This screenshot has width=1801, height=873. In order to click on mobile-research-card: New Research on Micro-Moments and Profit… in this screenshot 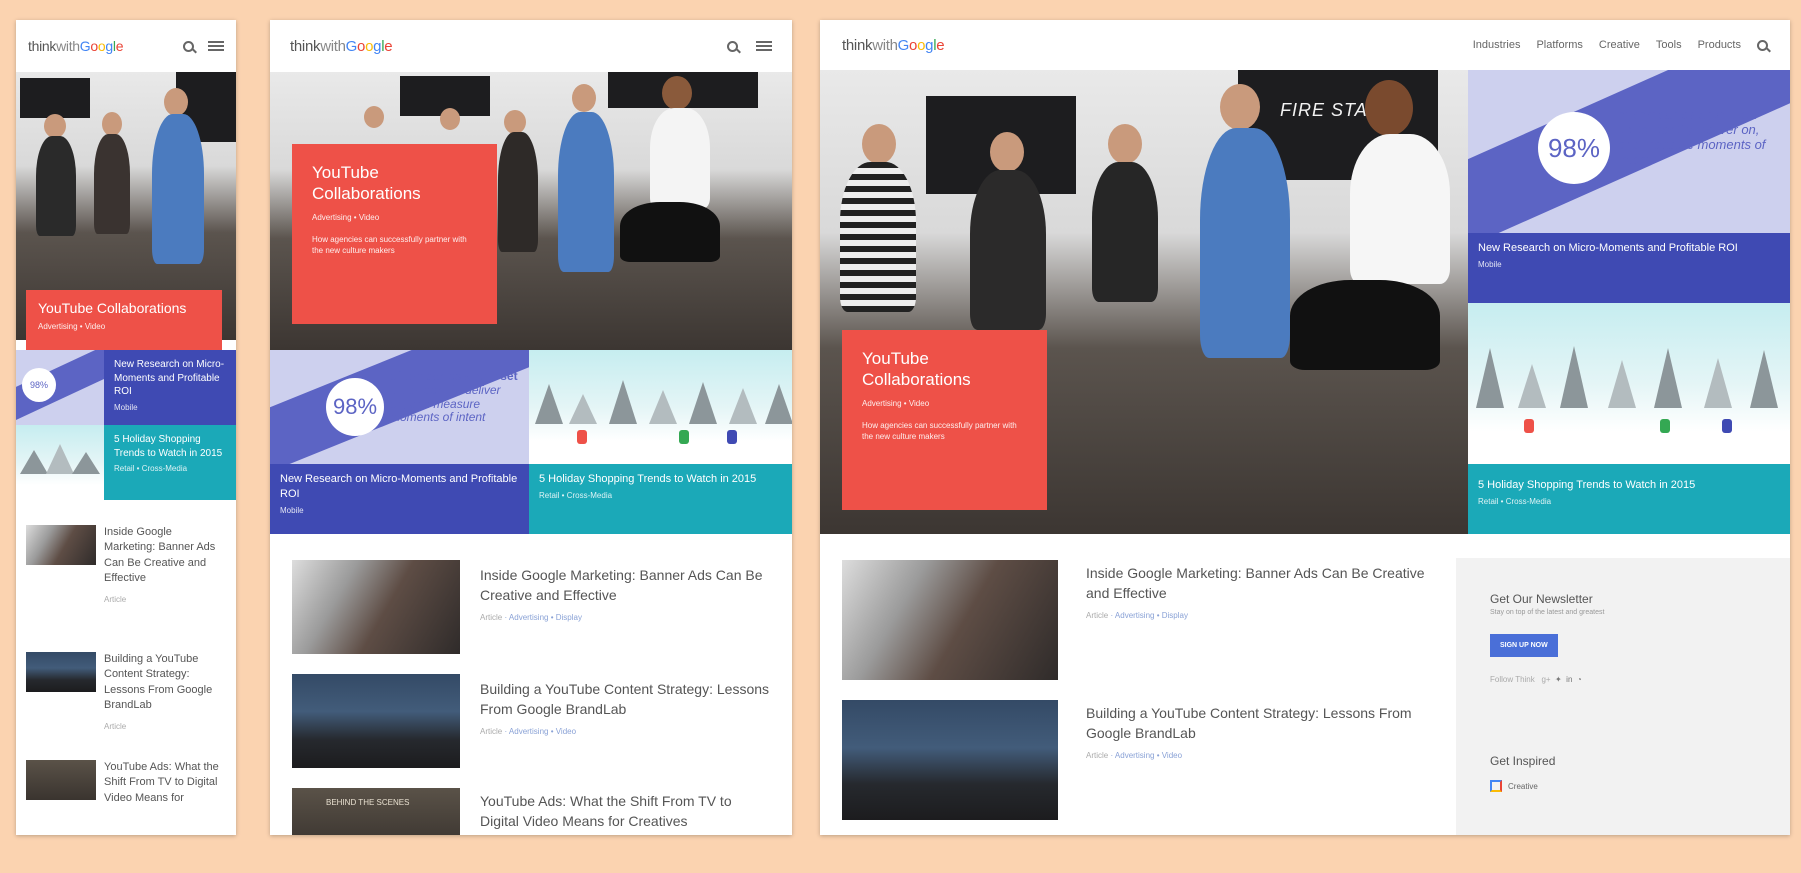, I will do `click(170, 387)`.